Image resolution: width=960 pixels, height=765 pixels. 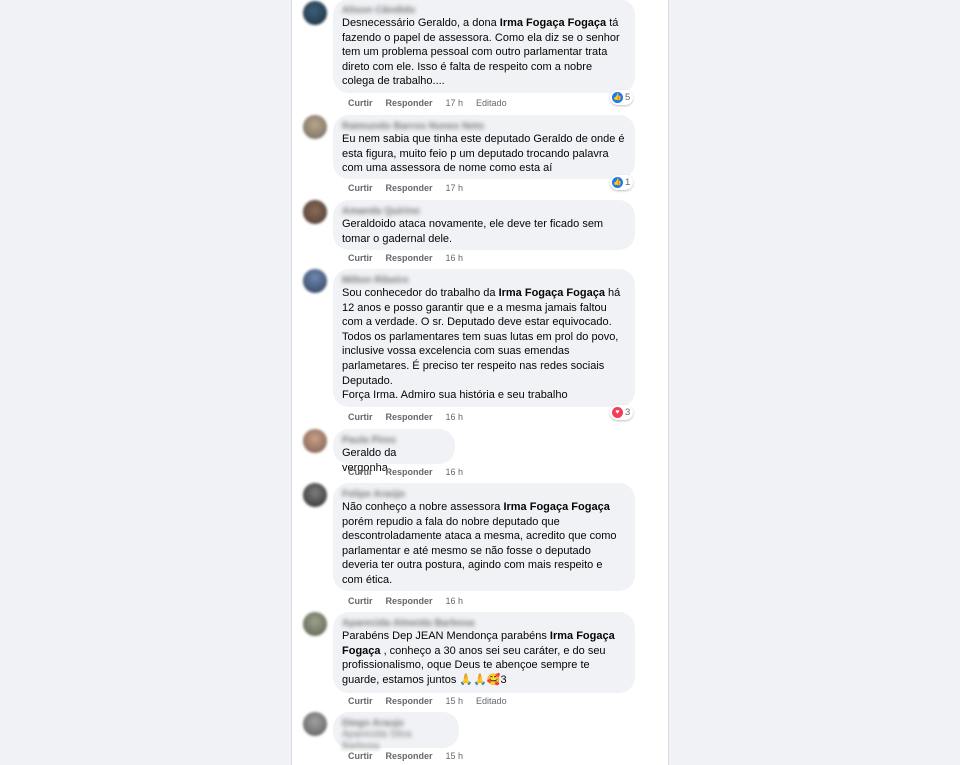 What do you see at coordinates (423, 507) in the screenshot?
I see `comment-text-segment: Não conheço a nobre assessora` at bounding box center [423, 507].